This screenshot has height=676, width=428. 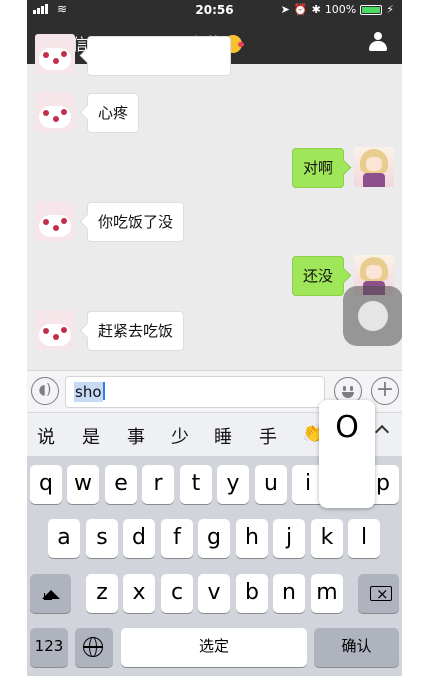 What do you see at coordinates (233, 484) in the screenshot?
I see `key-y: y` at bounding box center [233, 484].